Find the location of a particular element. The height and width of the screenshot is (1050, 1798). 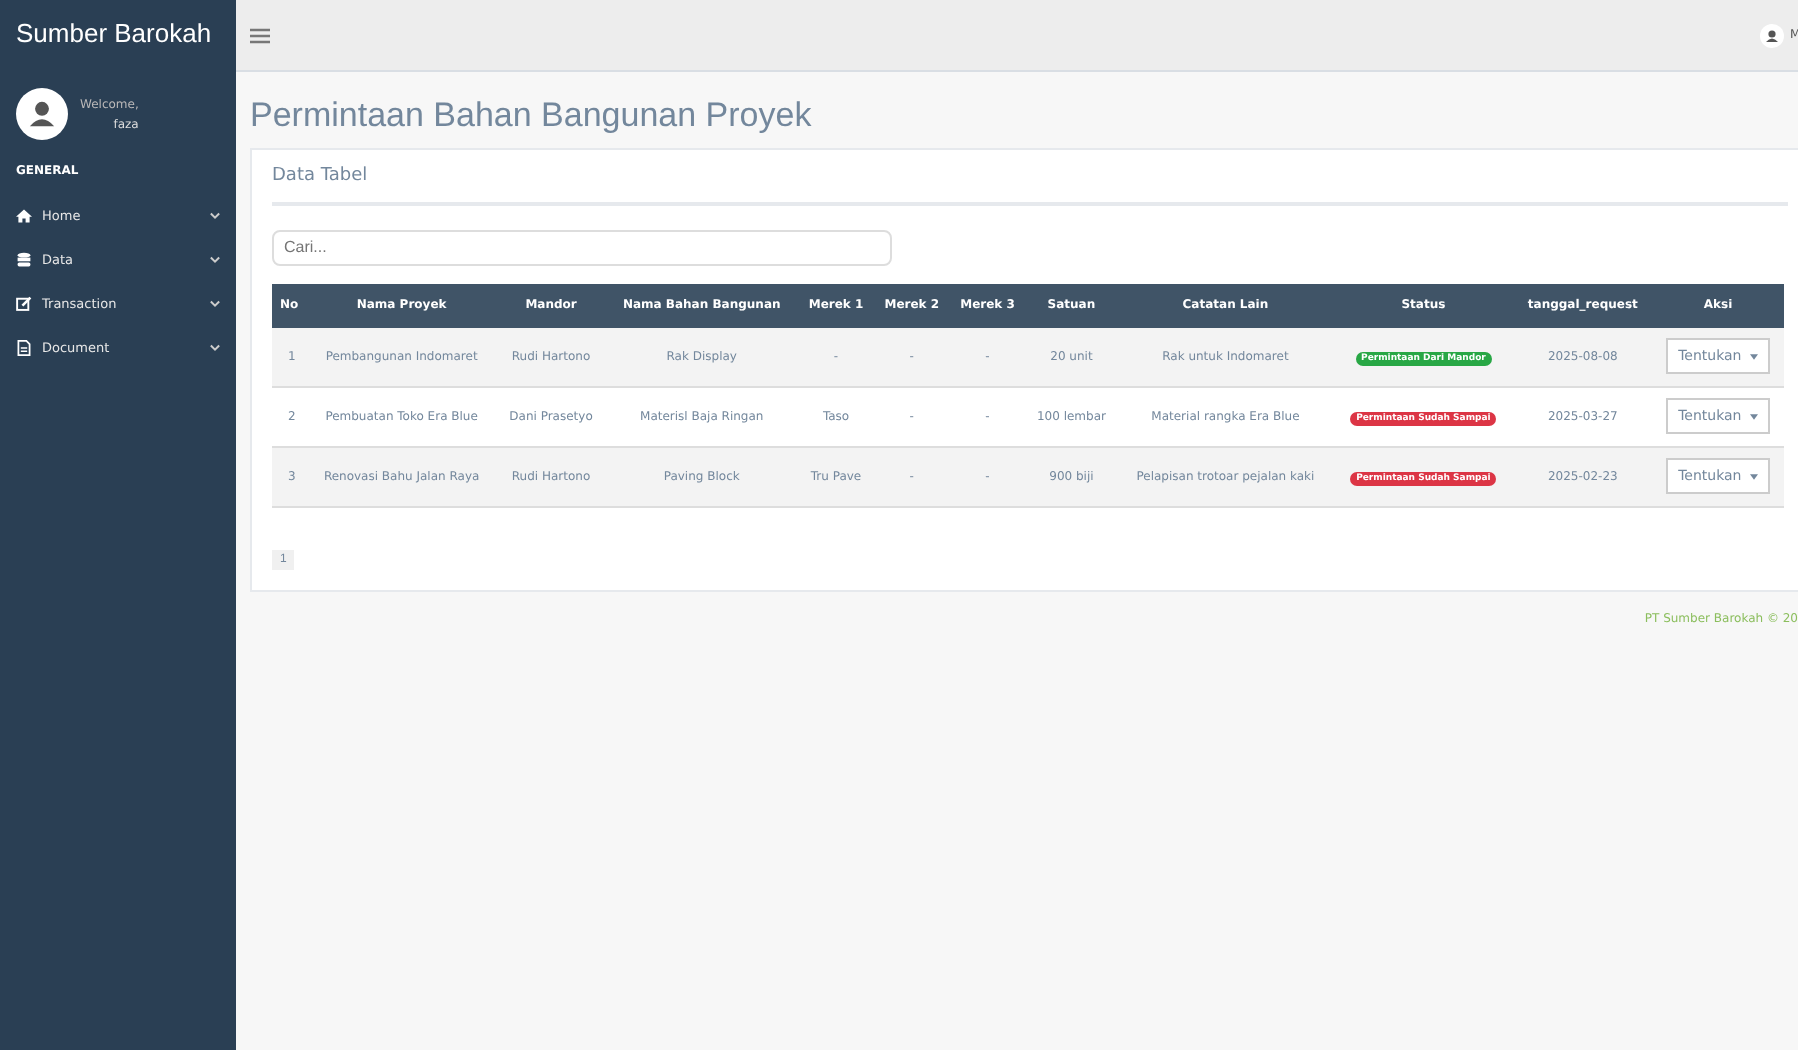

menu-icon is located at coordinates (260, 35).